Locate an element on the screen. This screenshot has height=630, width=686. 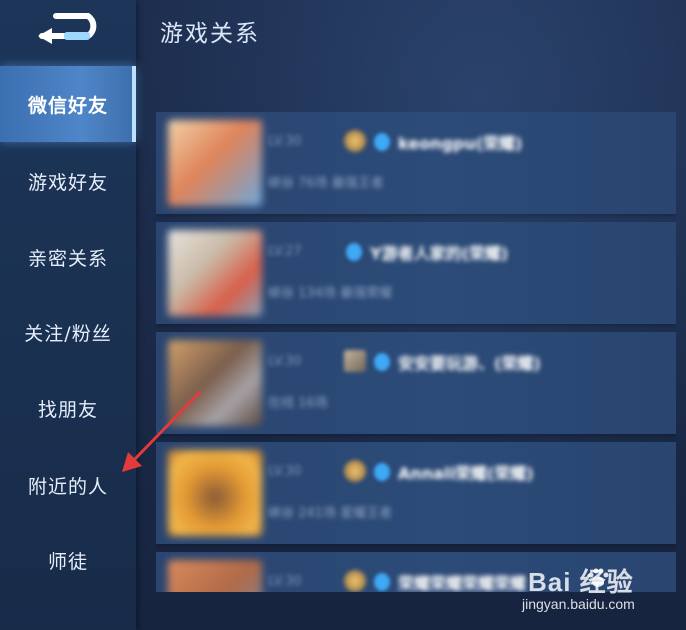
friend-status: 在线 16场 is located at coordinates (298, 403).